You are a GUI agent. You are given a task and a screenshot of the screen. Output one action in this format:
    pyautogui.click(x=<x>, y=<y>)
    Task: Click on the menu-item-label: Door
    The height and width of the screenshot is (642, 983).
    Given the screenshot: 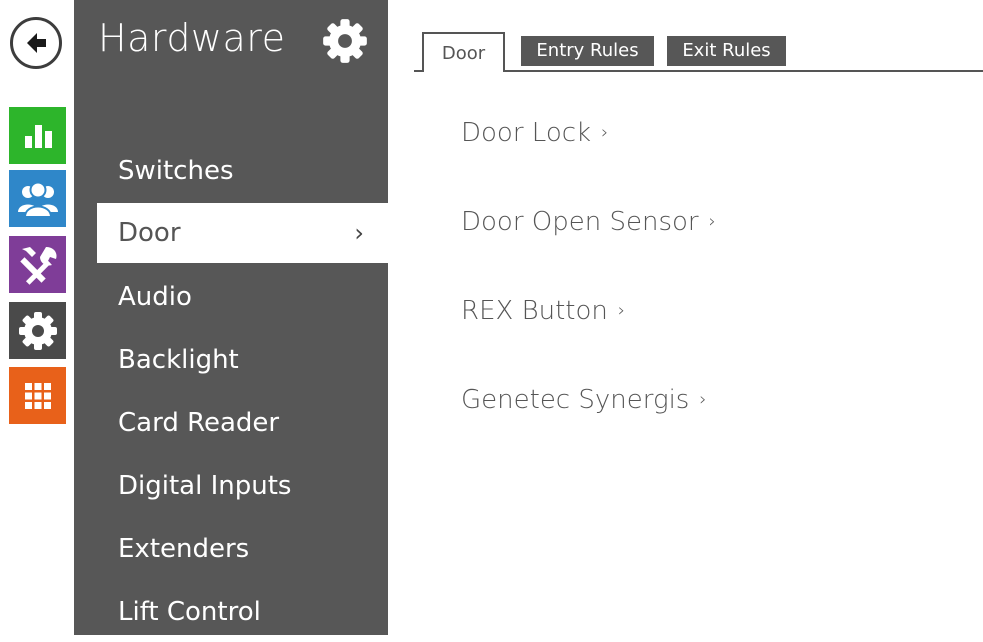 What is the action you would take?
    pyautogui.click(x=149, y=233)
    